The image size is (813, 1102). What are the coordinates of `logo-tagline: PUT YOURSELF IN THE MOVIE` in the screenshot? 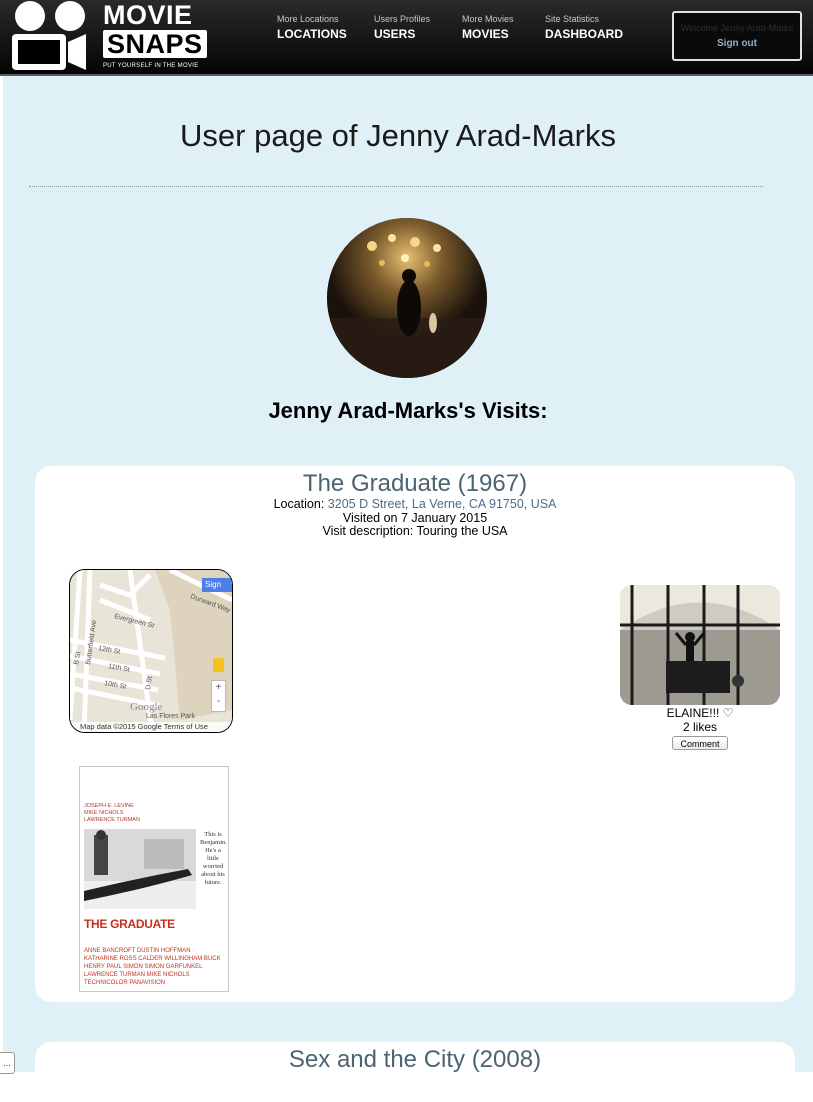 It's located at (151, 66).